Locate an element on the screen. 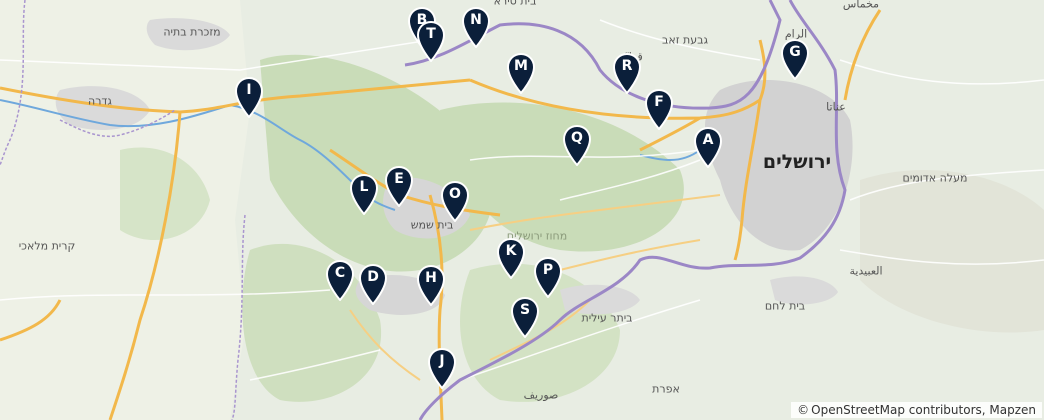 Image resolution: width=1044 pixels, height=420 pixels. marker-letter: M is located at coordinates (521, 66).